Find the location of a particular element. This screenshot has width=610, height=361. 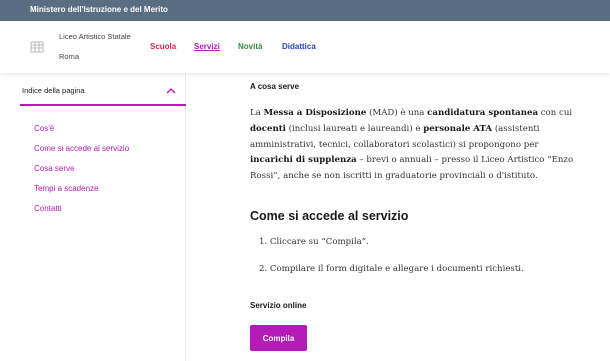

nav-servizi: Servizi is located at coordinates (207, 47).